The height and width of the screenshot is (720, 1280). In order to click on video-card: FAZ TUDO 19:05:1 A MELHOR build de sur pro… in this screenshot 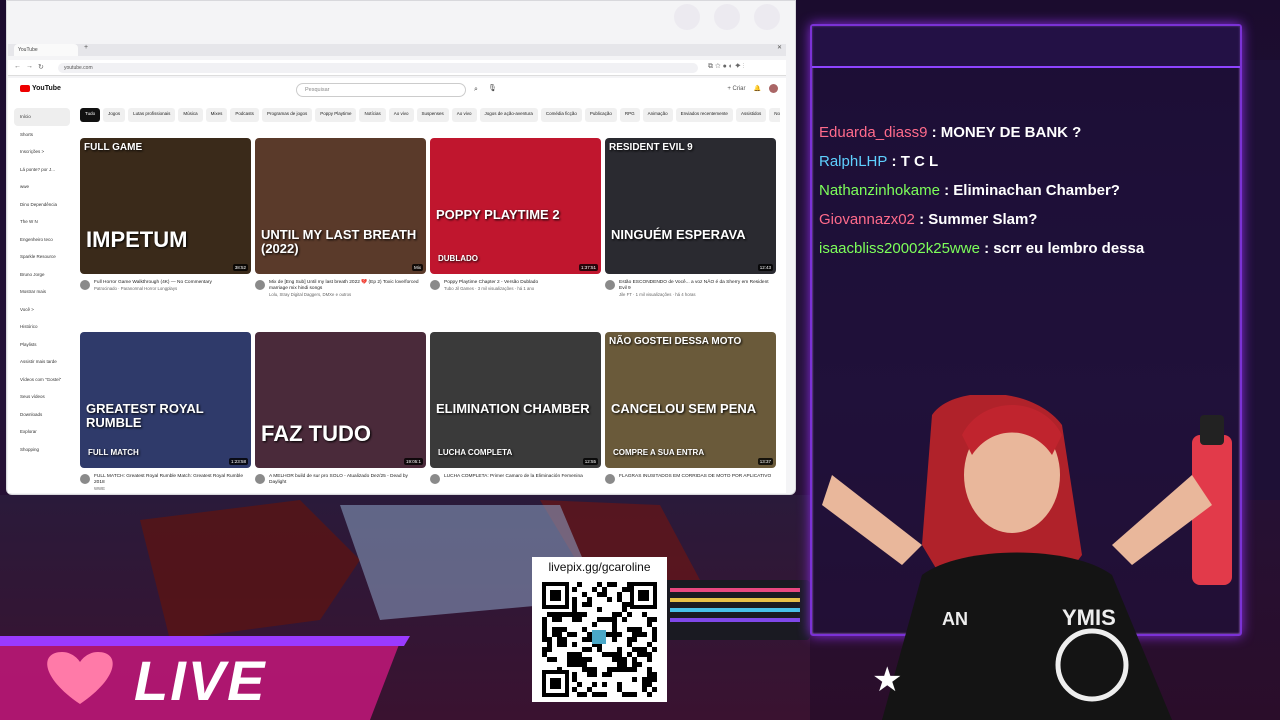, I will do `click(340, 409)`.